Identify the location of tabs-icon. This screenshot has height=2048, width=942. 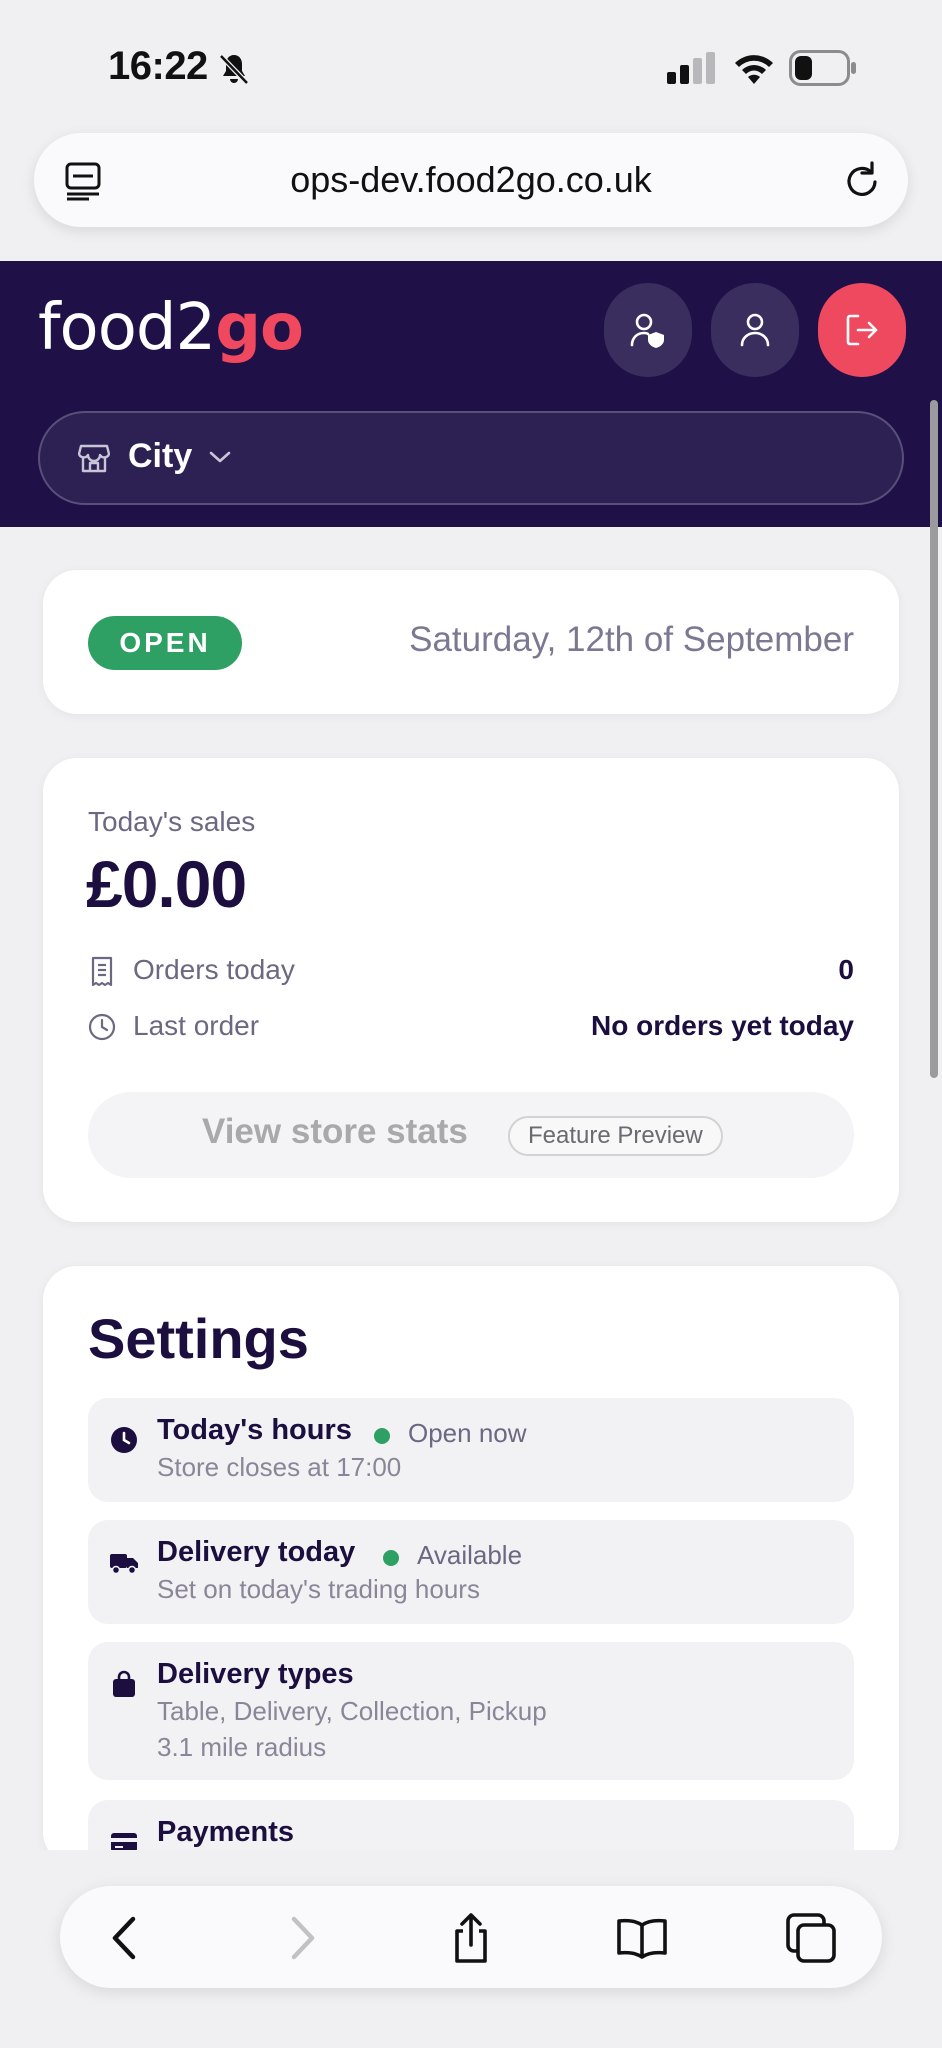
(811, 1938).